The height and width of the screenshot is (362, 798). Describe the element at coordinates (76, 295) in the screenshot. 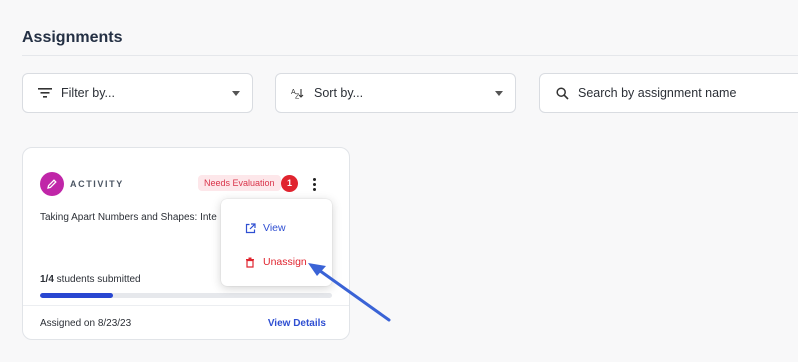

I see `progress-fill` at that location.